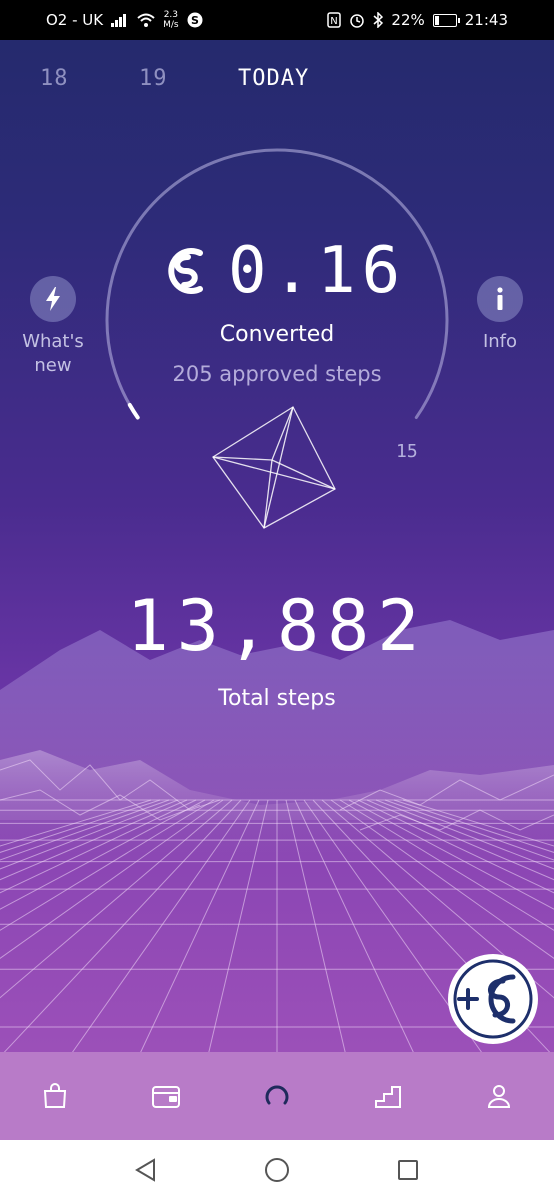 This screenshot has width=554, height=1200. What do you see at coordinates (277, 334) in the screenshot?
I see `converted-label: Converted` at bounding box center [277, 334].